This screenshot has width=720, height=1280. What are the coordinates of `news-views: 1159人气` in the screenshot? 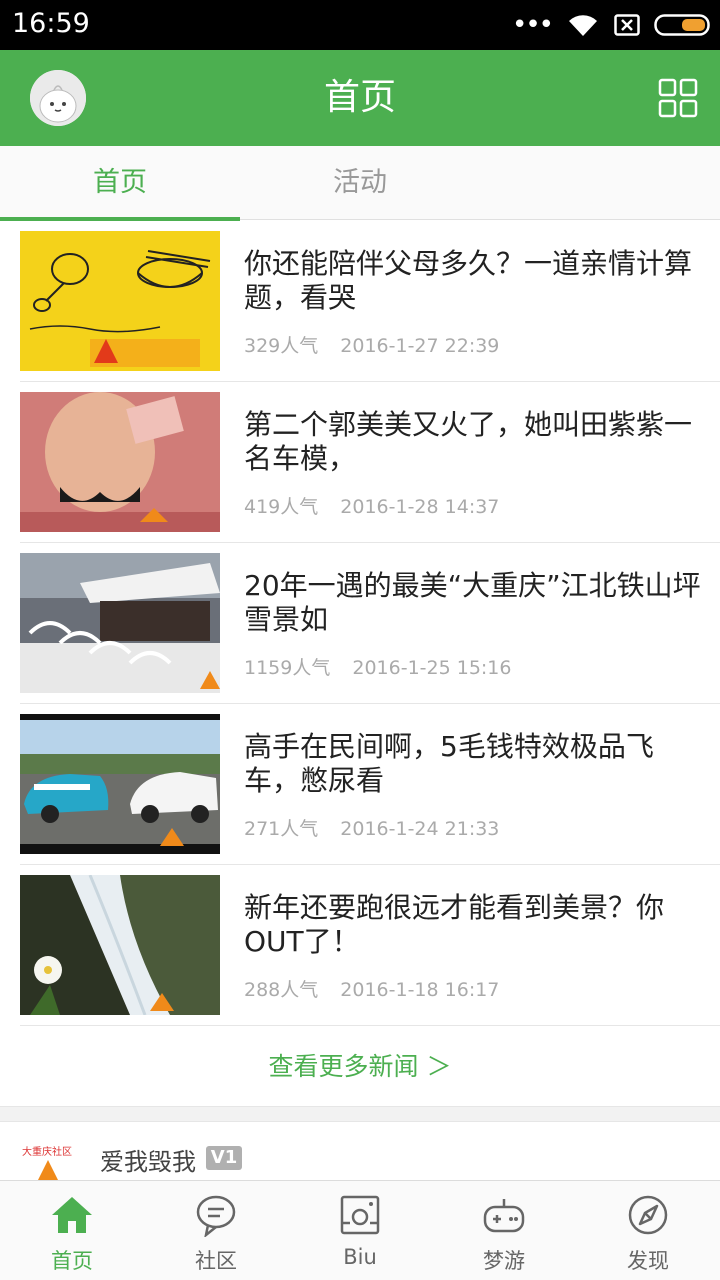 It's located at (287, 668).